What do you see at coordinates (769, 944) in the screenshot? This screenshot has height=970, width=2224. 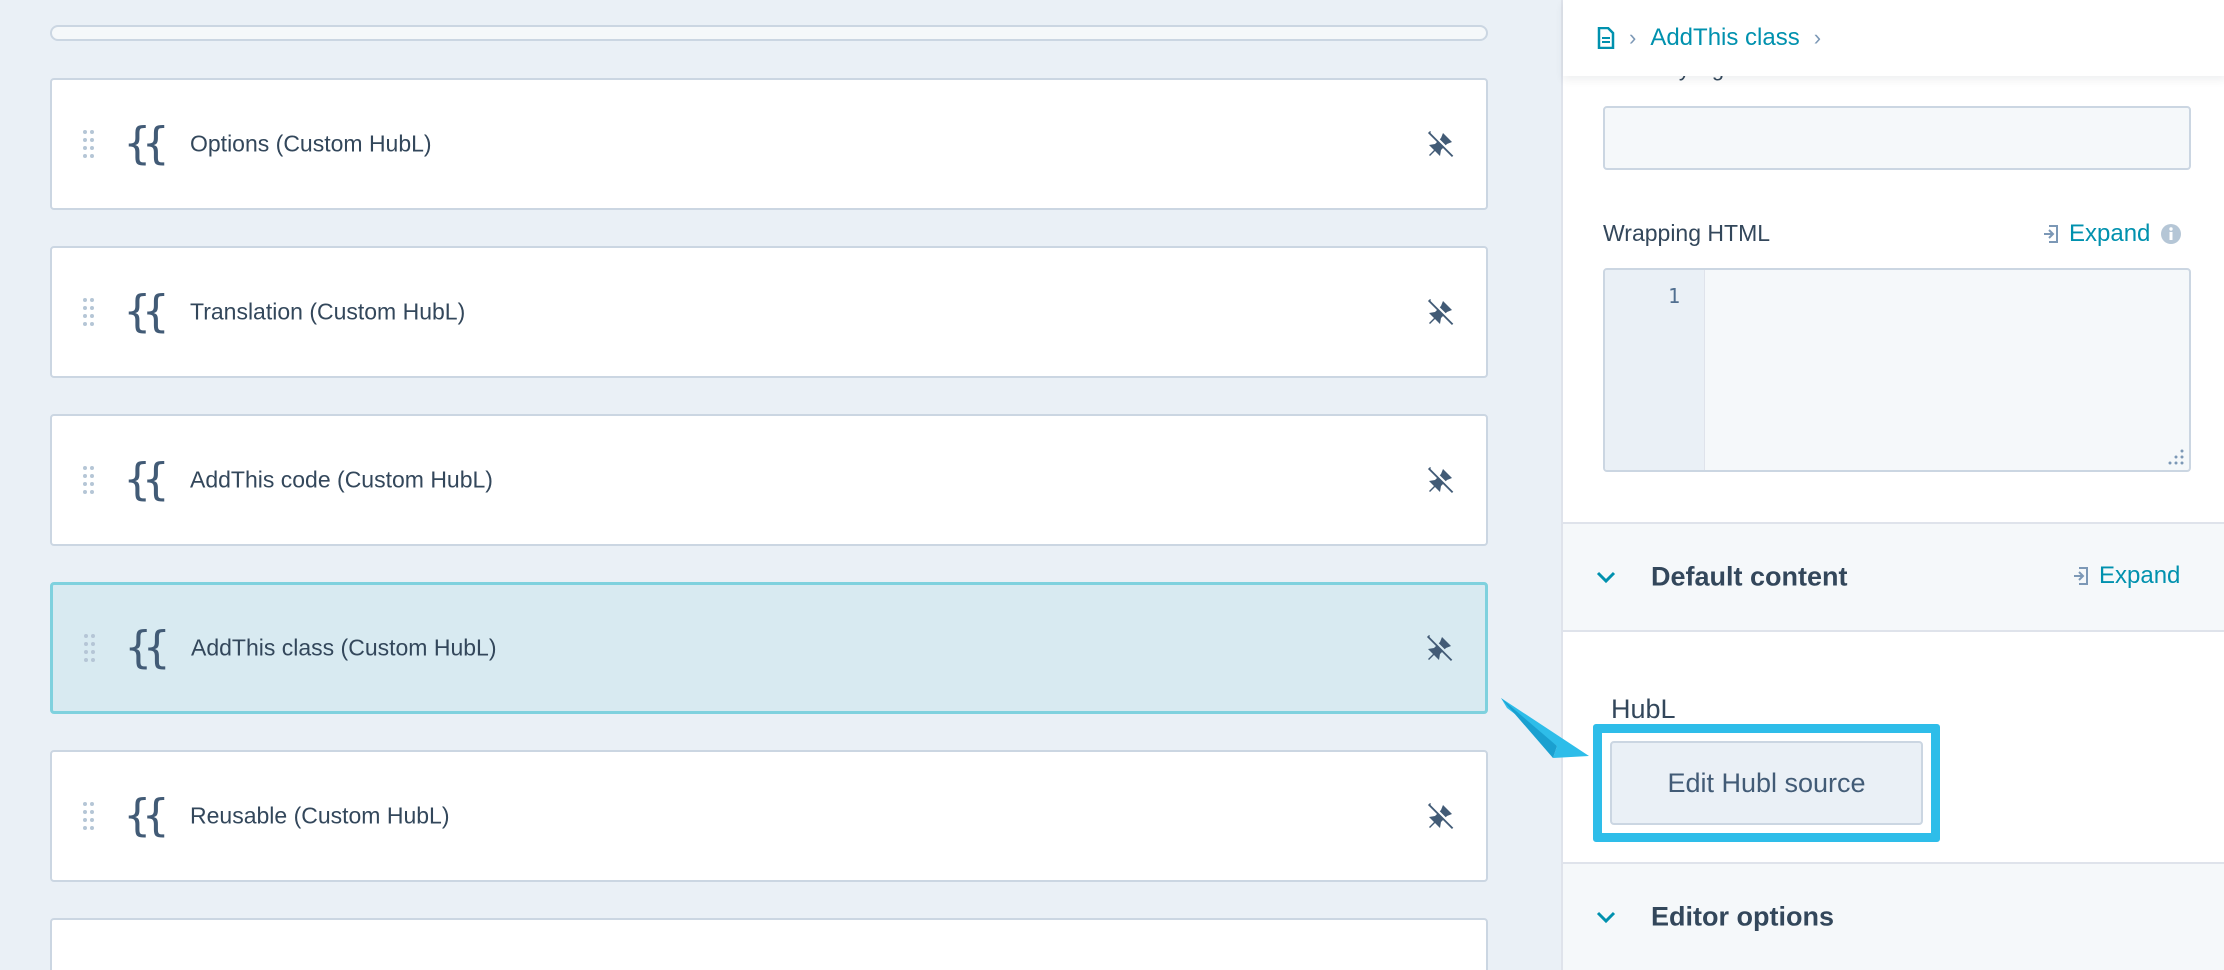 I see `module-row-partial` at bounding box center [769, 944].